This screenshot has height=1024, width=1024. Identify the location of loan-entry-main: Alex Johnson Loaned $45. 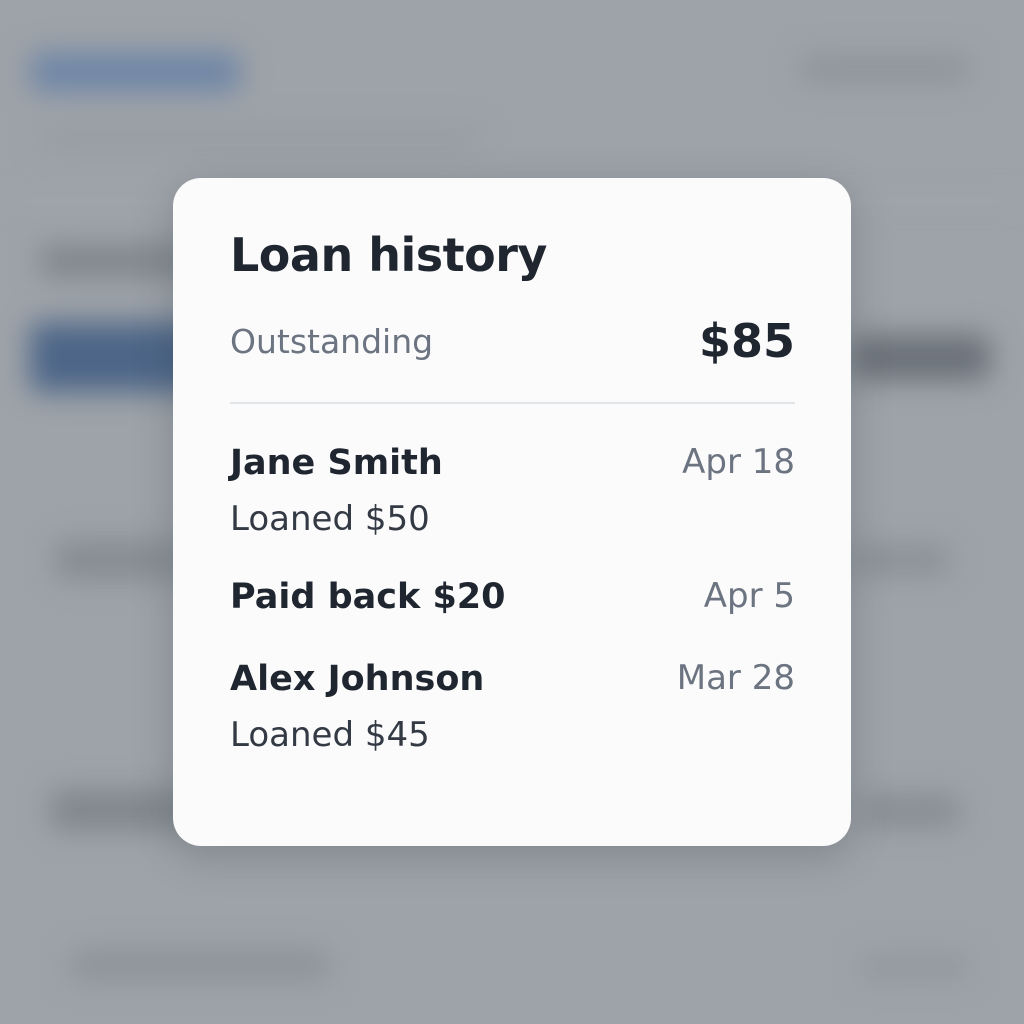
(357, 707).